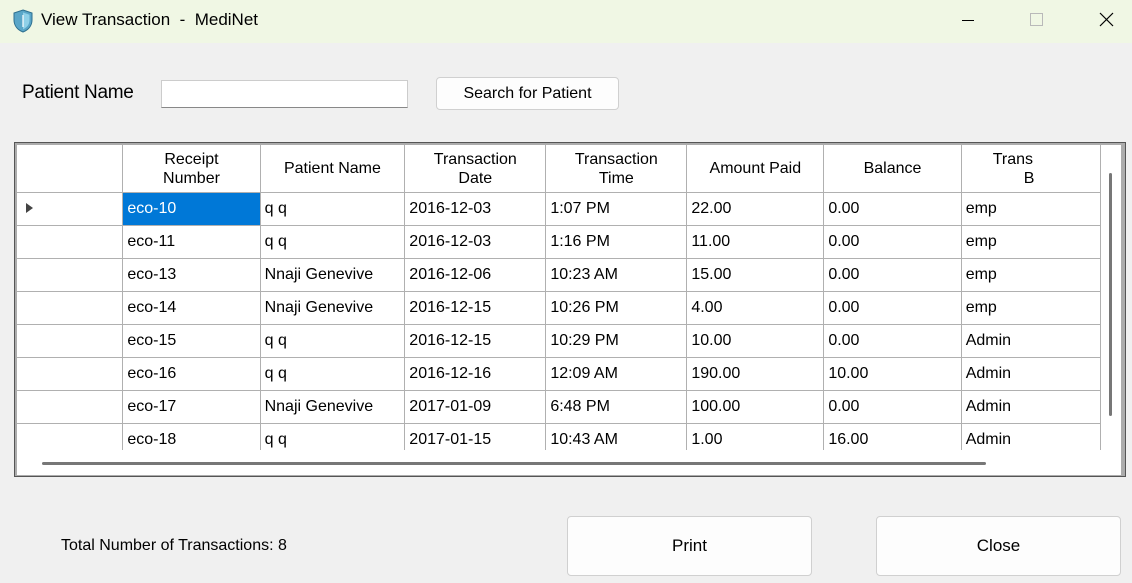 The height and width of the screenshot is (583, 1132). What do you see at coordinates (191, 209) in the screenshot?
I see `receipt-number-cell: eco-10` at bounding box center [191, 209].